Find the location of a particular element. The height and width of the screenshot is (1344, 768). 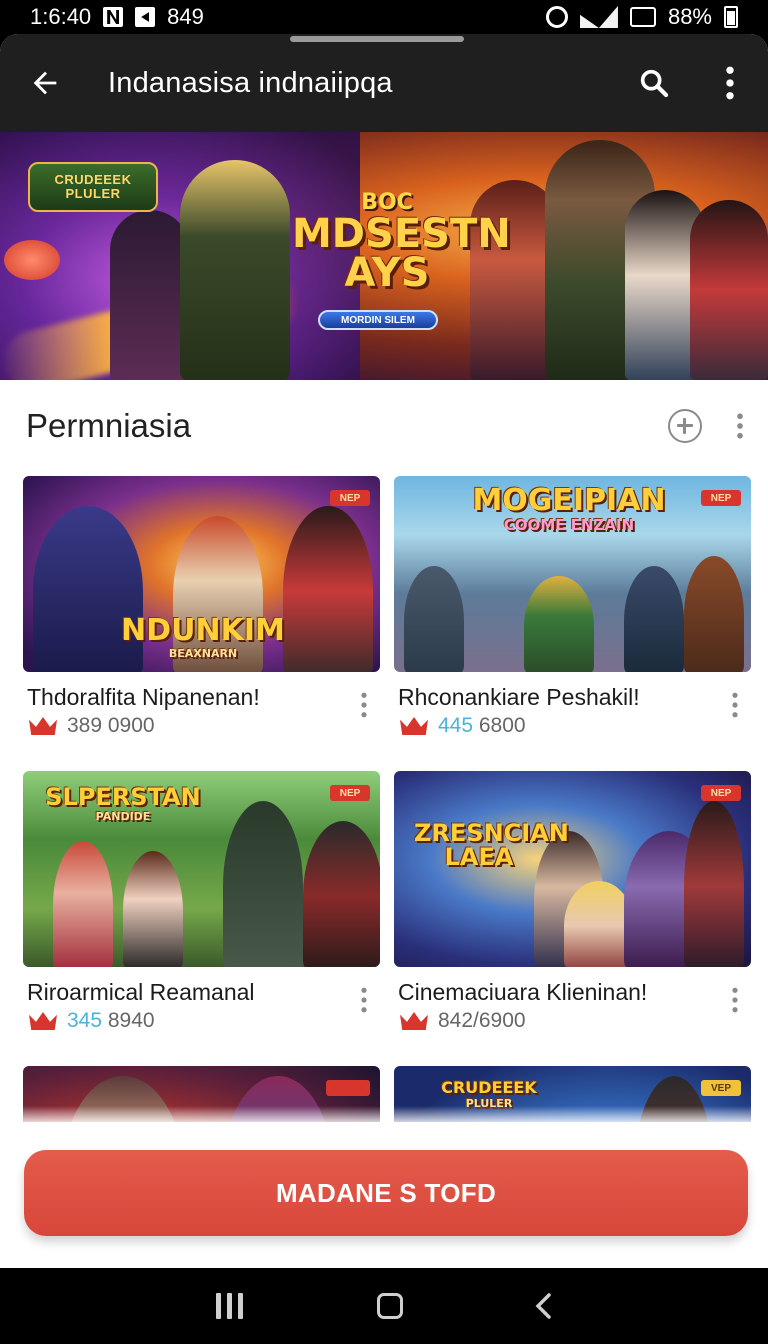

alarm-icon is located at coordinates (556, 17).